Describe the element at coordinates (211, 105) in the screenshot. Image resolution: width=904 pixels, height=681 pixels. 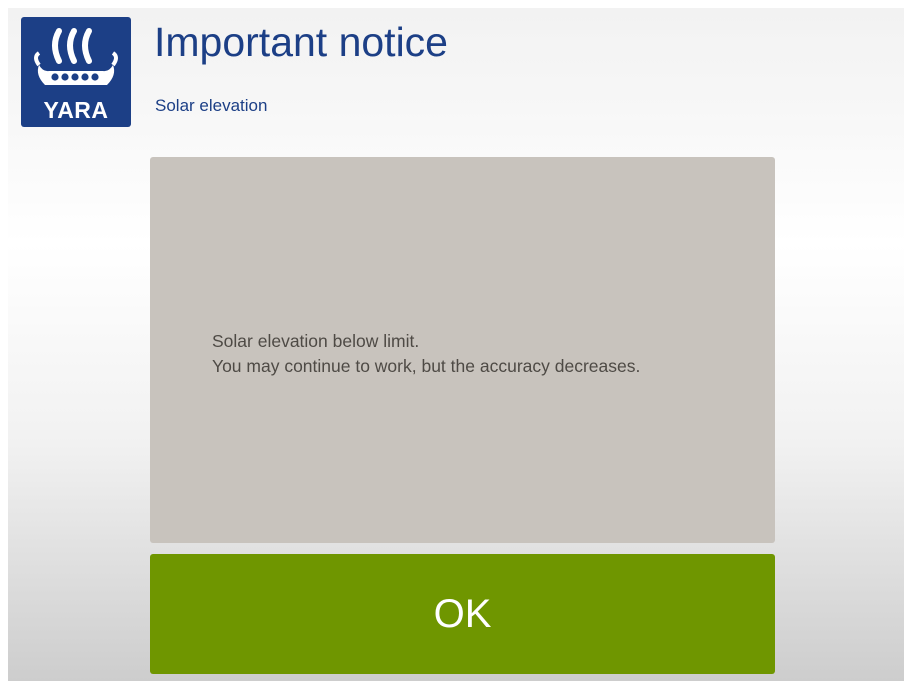
I see `page-subtitle: Solar elevation` at that location.